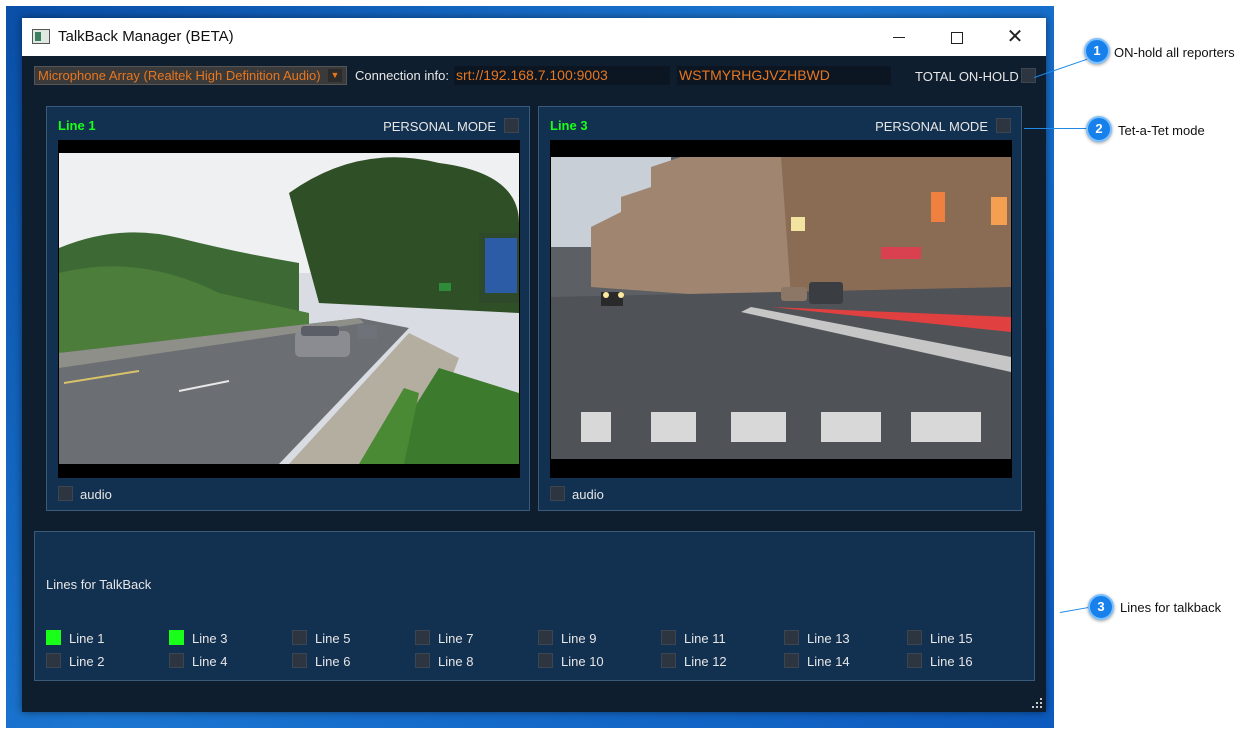  I want to click on callout-1-badge: 1, so click(1097, 51).